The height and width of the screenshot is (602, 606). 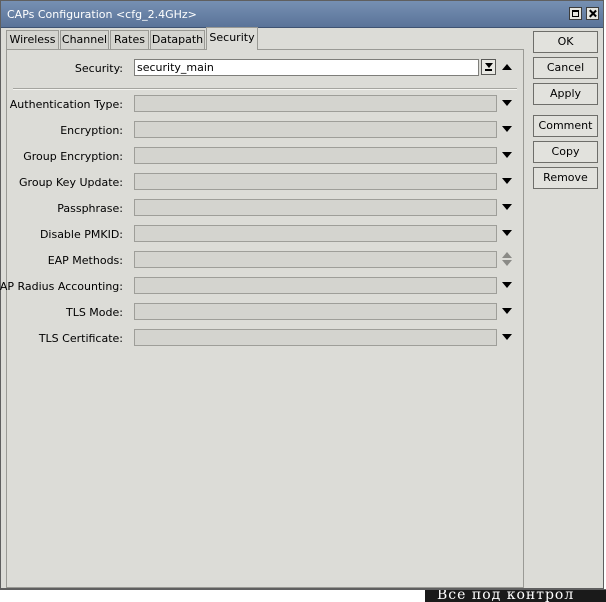 What do you see at coordinates (265, 89) in the screenshot?
I see `section-divider` at bounding box center [265, 89].